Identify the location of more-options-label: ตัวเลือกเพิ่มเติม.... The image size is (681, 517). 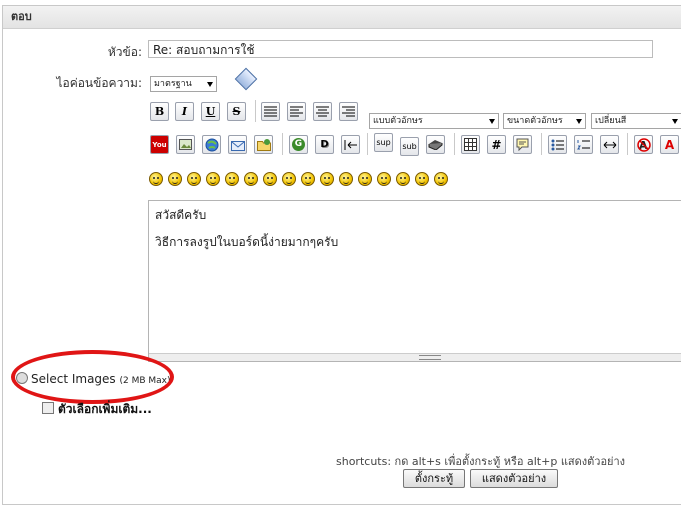
(105, 409).